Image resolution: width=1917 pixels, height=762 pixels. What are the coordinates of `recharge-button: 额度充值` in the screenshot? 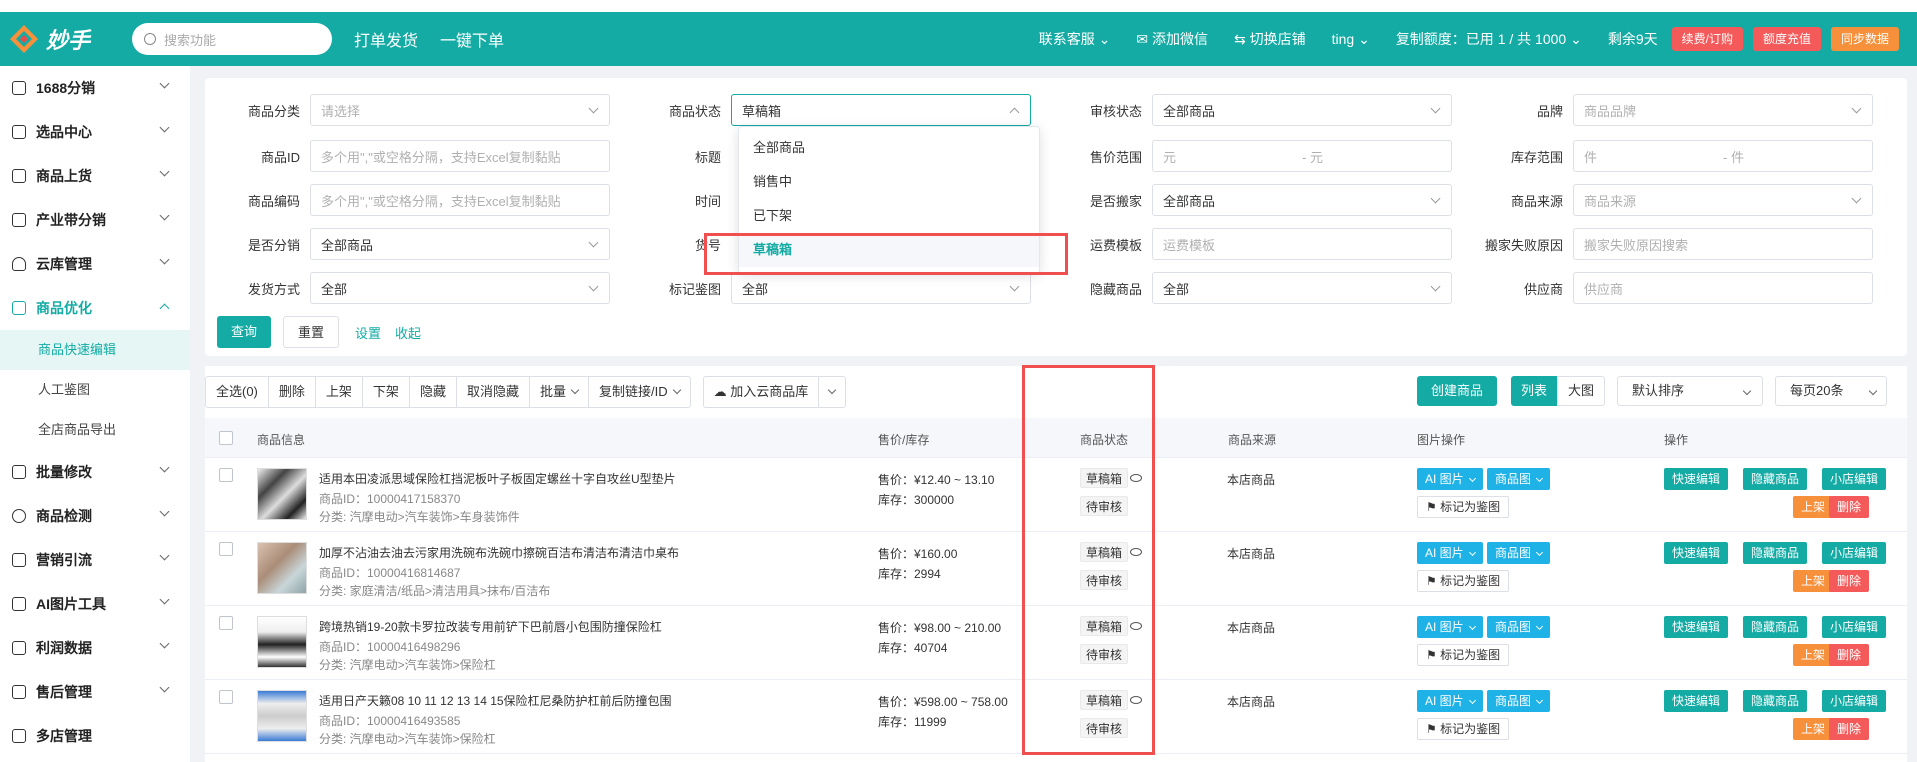 It's located at (1786, 39).